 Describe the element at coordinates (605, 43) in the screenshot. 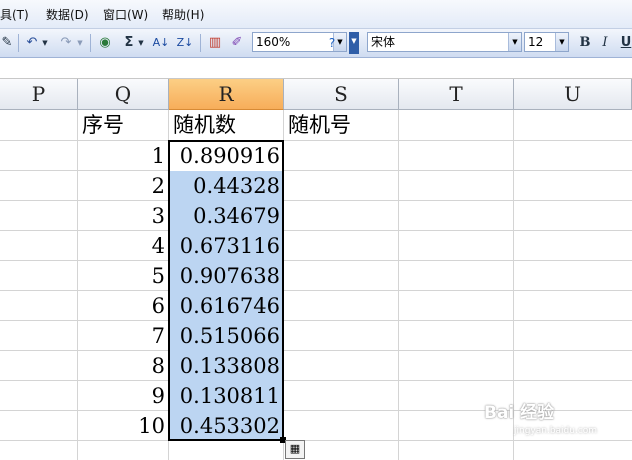

I see `italic-button: I` at that location.